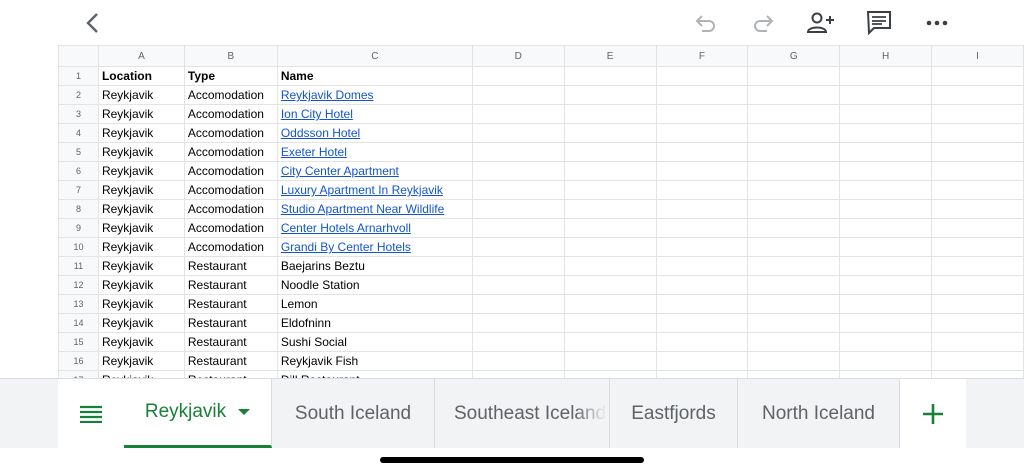  I want to click on cell-name: Reykjavik Fish, so click(374, 361).